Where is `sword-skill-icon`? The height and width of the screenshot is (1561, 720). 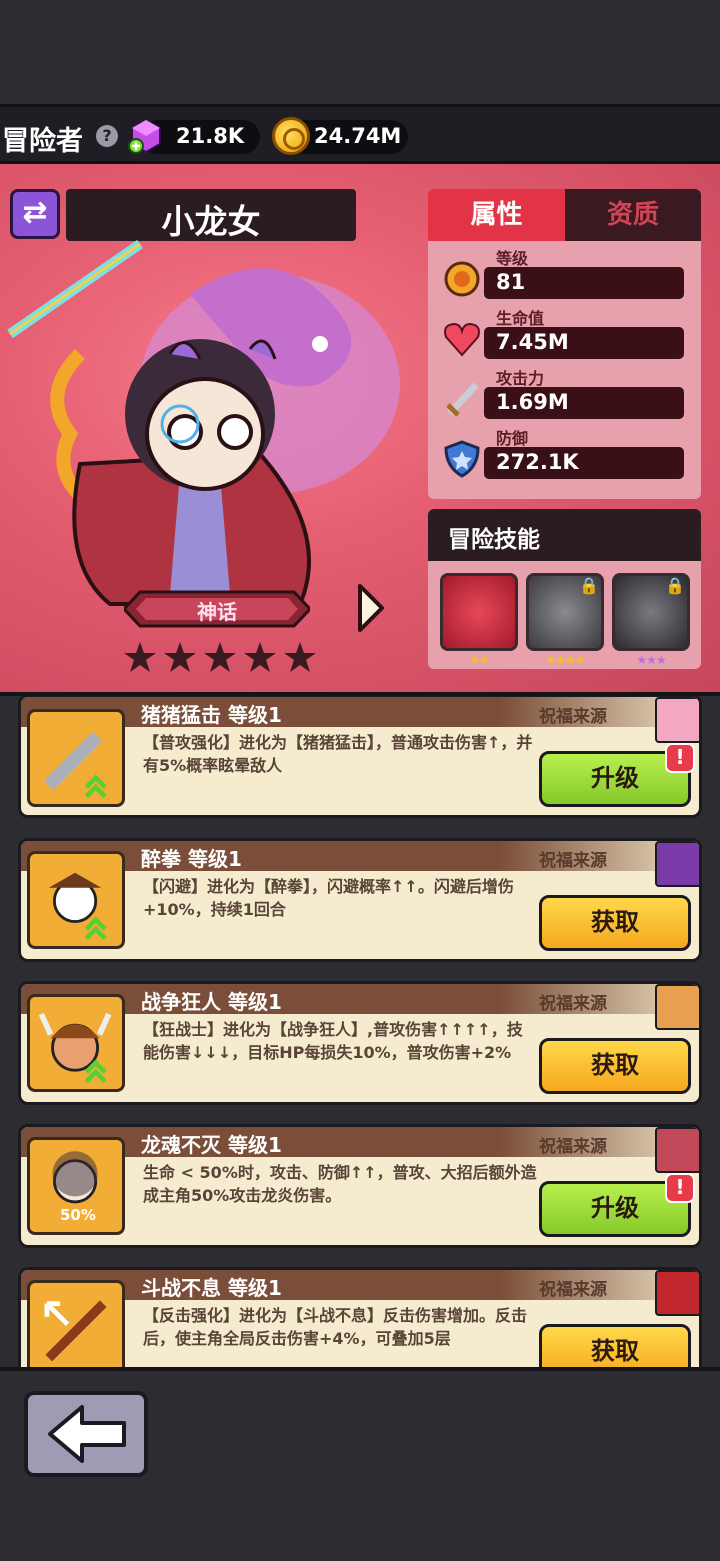
sword-skill-icon is located at coordinates (76, 758).